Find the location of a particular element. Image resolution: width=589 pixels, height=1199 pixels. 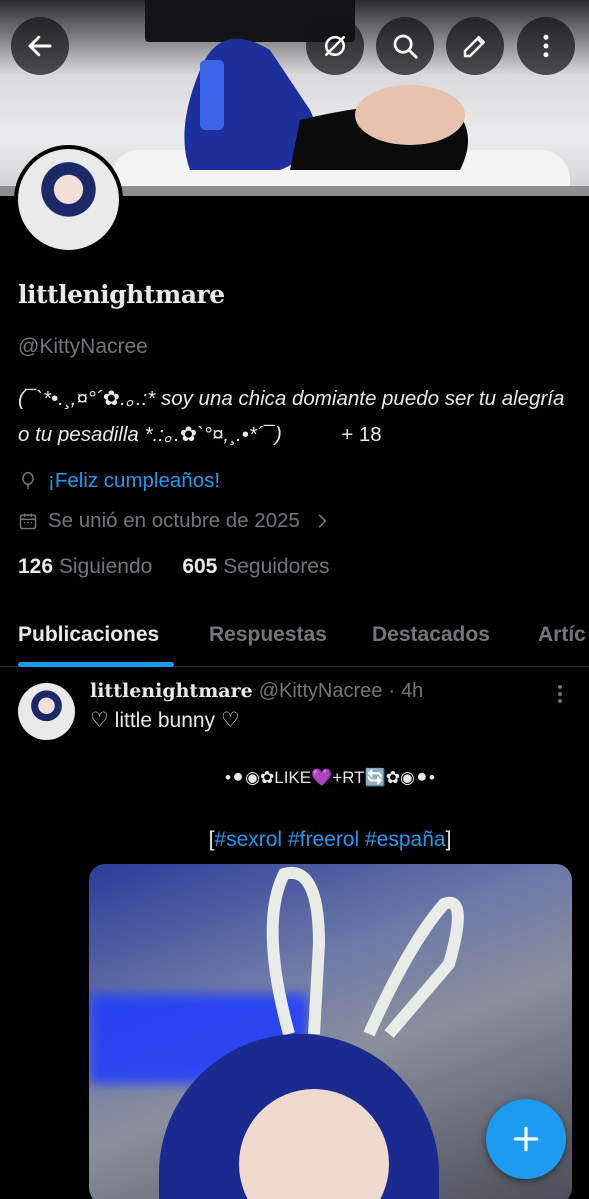

followers-label: Seguidores is located at coordinates (276, 566).